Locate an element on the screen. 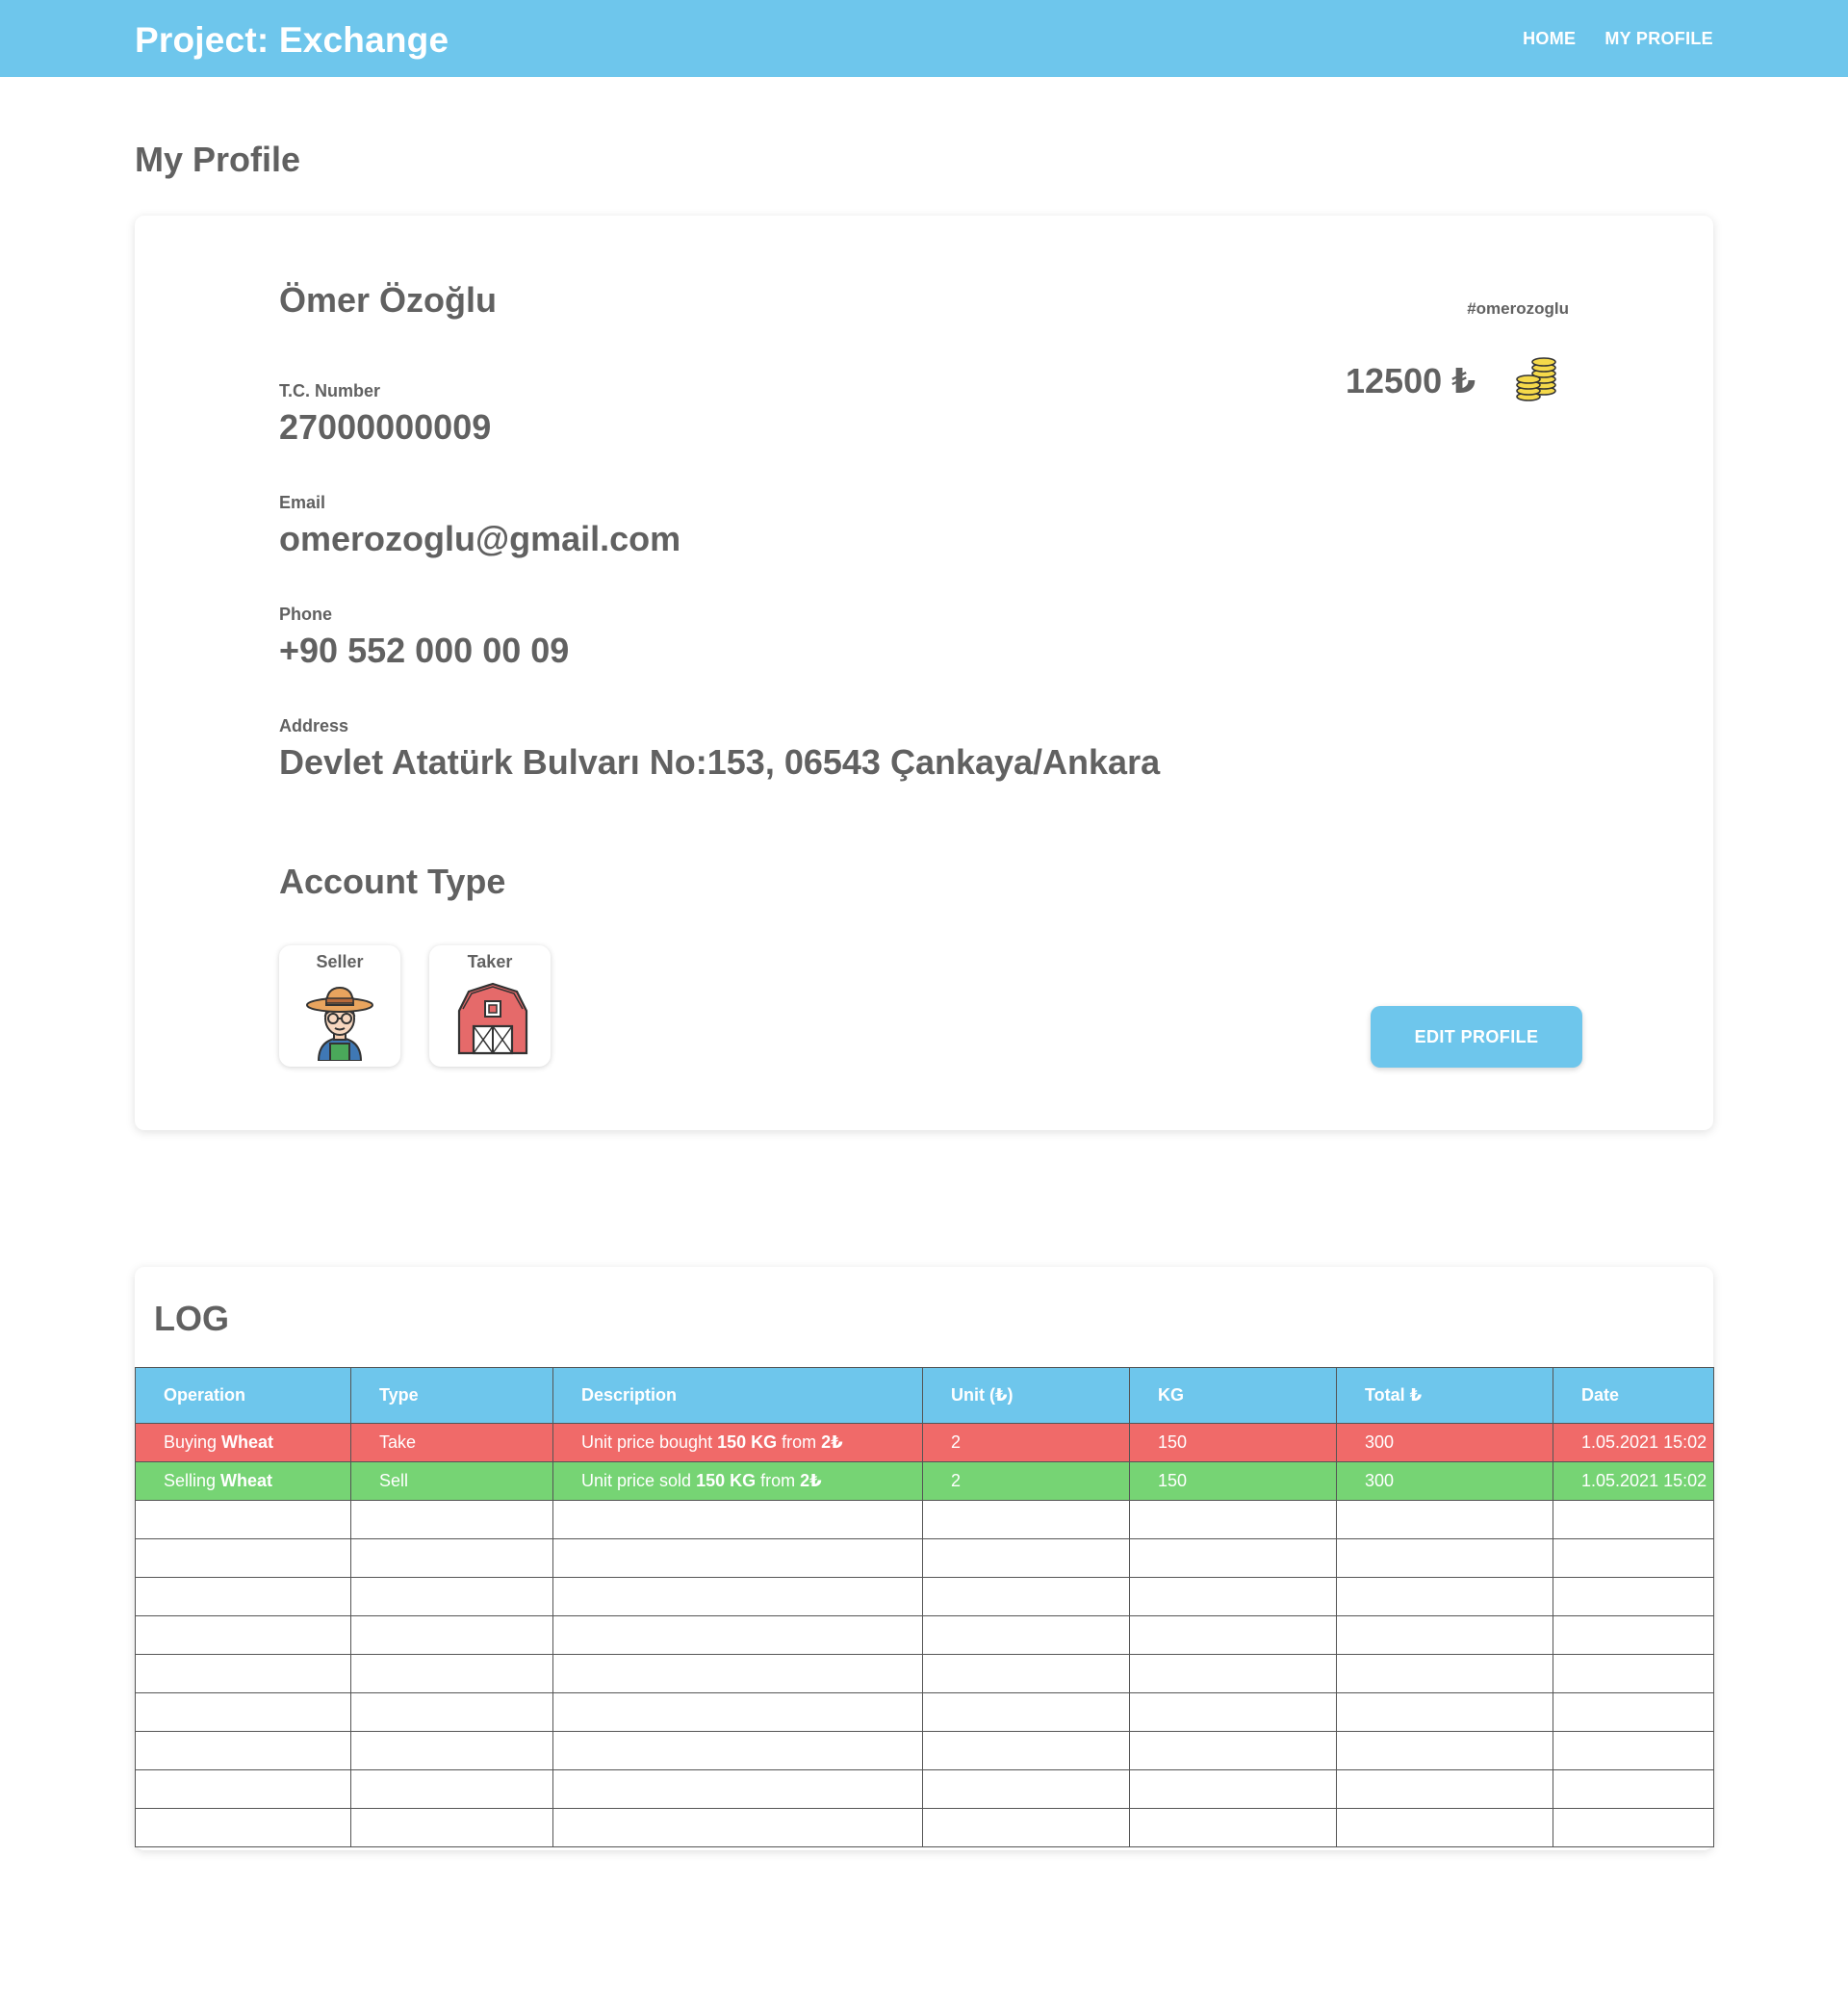 This screenshot has width=1848, height=2012. edit-profile-button: EDIT PROFILE is located at coordinates (1476, 1037).